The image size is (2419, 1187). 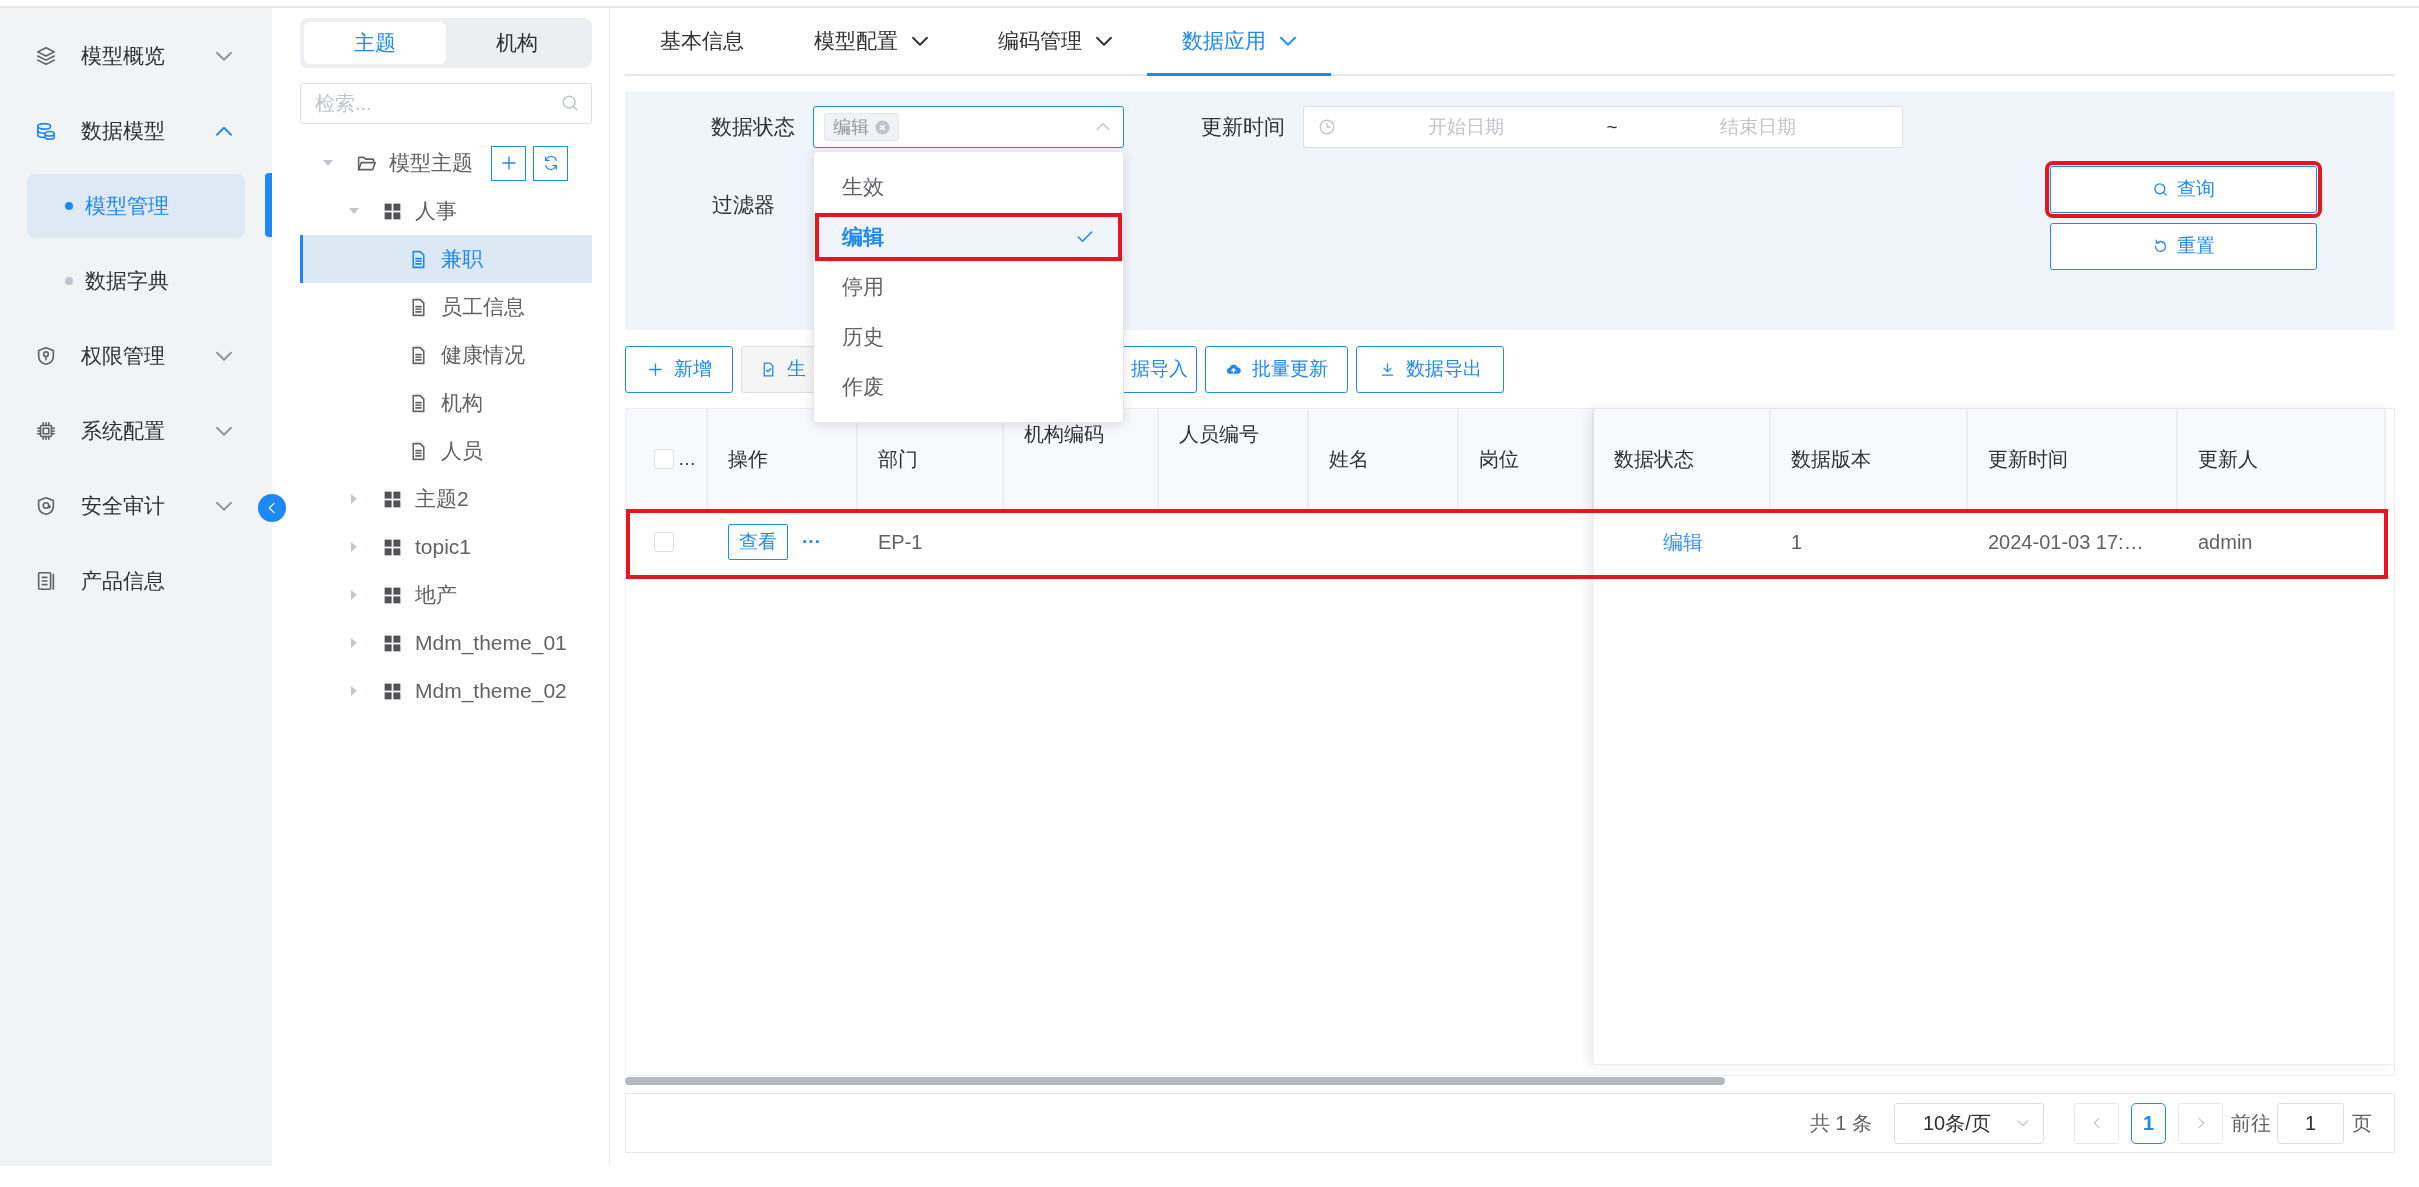 I want to click on dropdown-option: 生效, so click(x=968, y=187).